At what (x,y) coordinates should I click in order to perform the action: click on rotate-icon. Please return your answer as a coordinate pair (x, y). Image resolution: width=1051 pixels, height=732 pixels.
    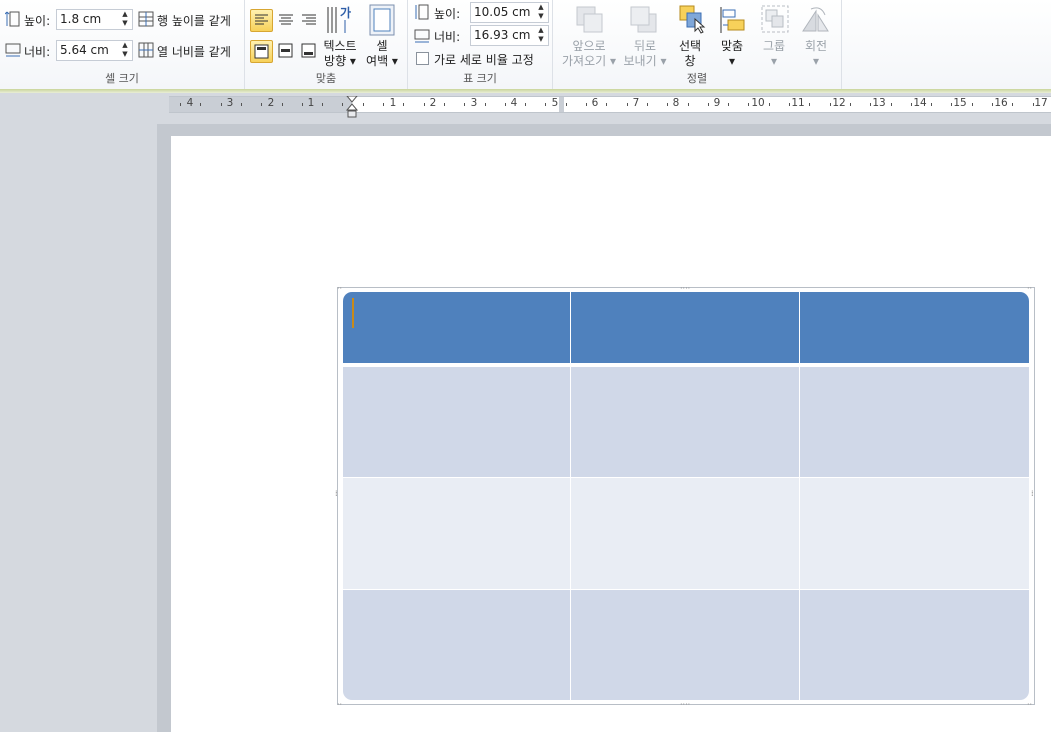
    Looking at the image, I should click on (816, 21).